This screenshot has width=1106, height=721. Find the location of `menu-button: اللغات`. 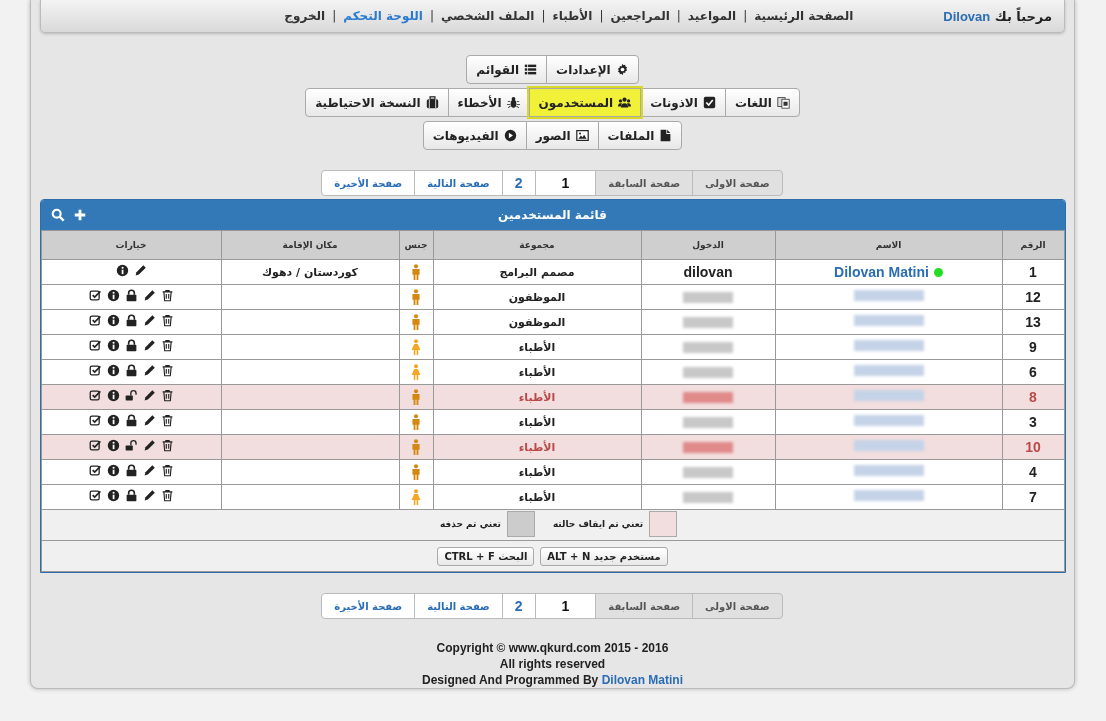

menu-button: اللغات is located at coordinates (762, 102).